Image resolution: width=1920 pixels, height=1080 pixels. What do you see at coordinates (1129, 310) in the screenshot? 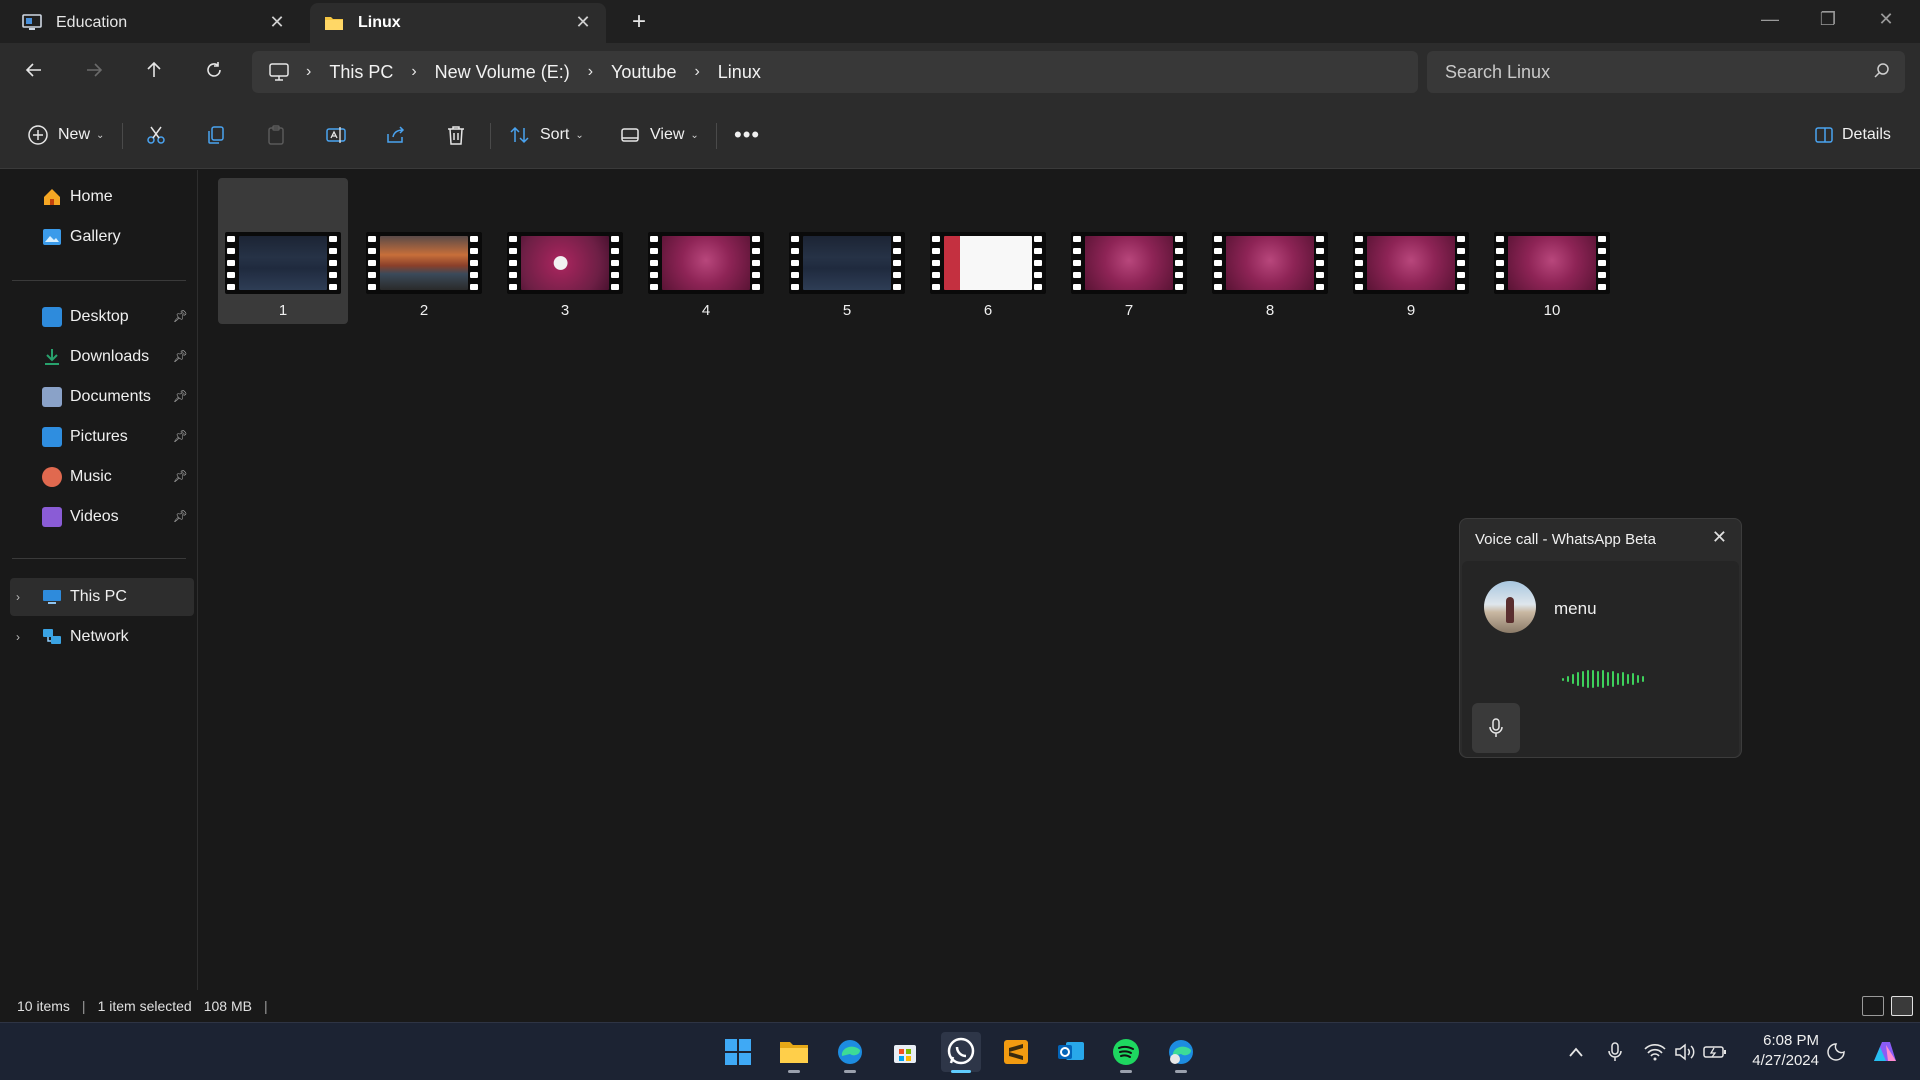
I see `file-name: 7` at bounding box center [1129, 310].